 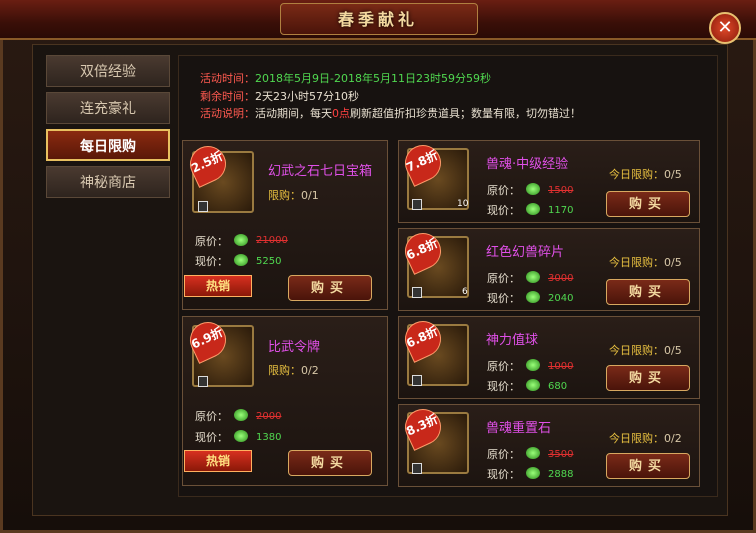 What do you see at coordinates (561, 366) in the screenshot?
I see `original-price: 1000` at bounding box center [561, 366].